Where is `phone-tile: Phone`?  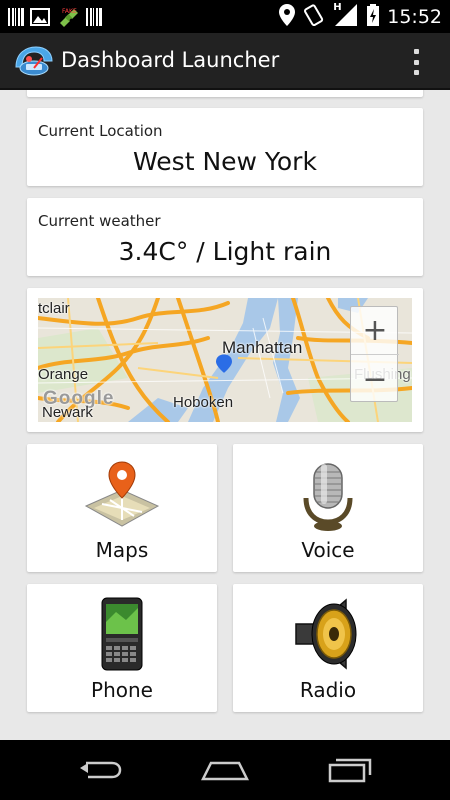
phone-tile: Phone is located at coordinates (122, 648).